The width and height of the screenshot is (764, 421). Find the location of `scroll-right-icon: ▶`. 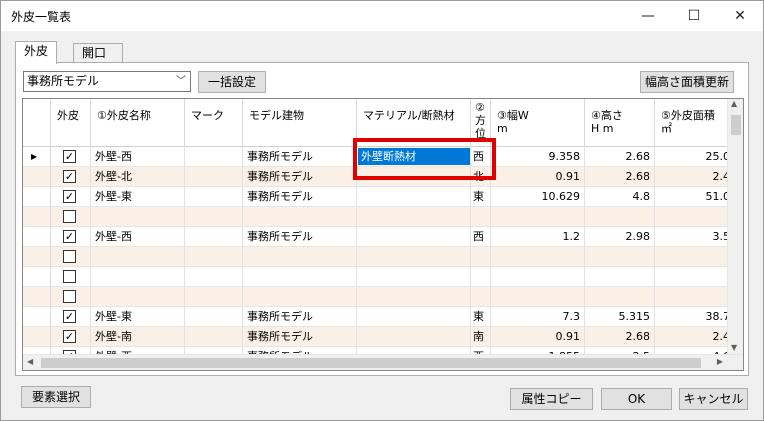

scroll-right-icon: ▶ is located at coordinates (720, 361).